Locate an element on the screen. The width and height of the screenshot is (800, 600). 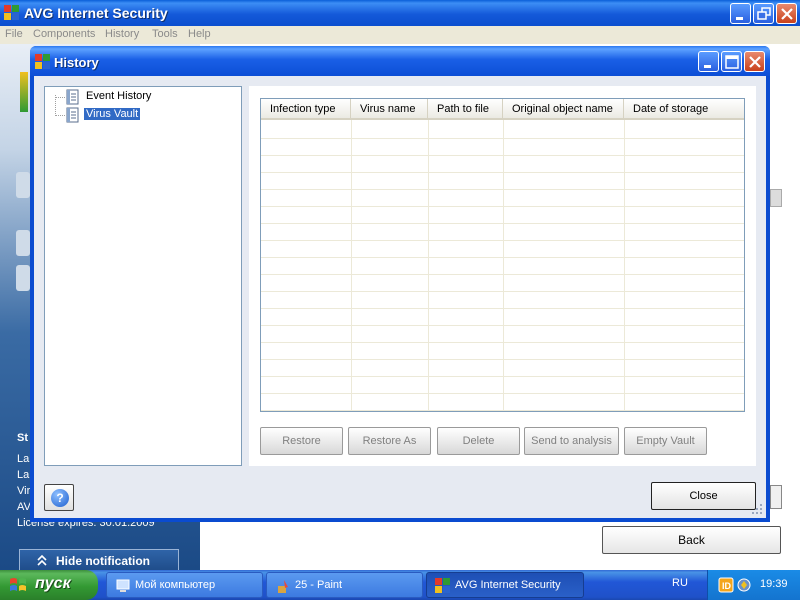
status-heading: St is located at coordinates (22, 438).